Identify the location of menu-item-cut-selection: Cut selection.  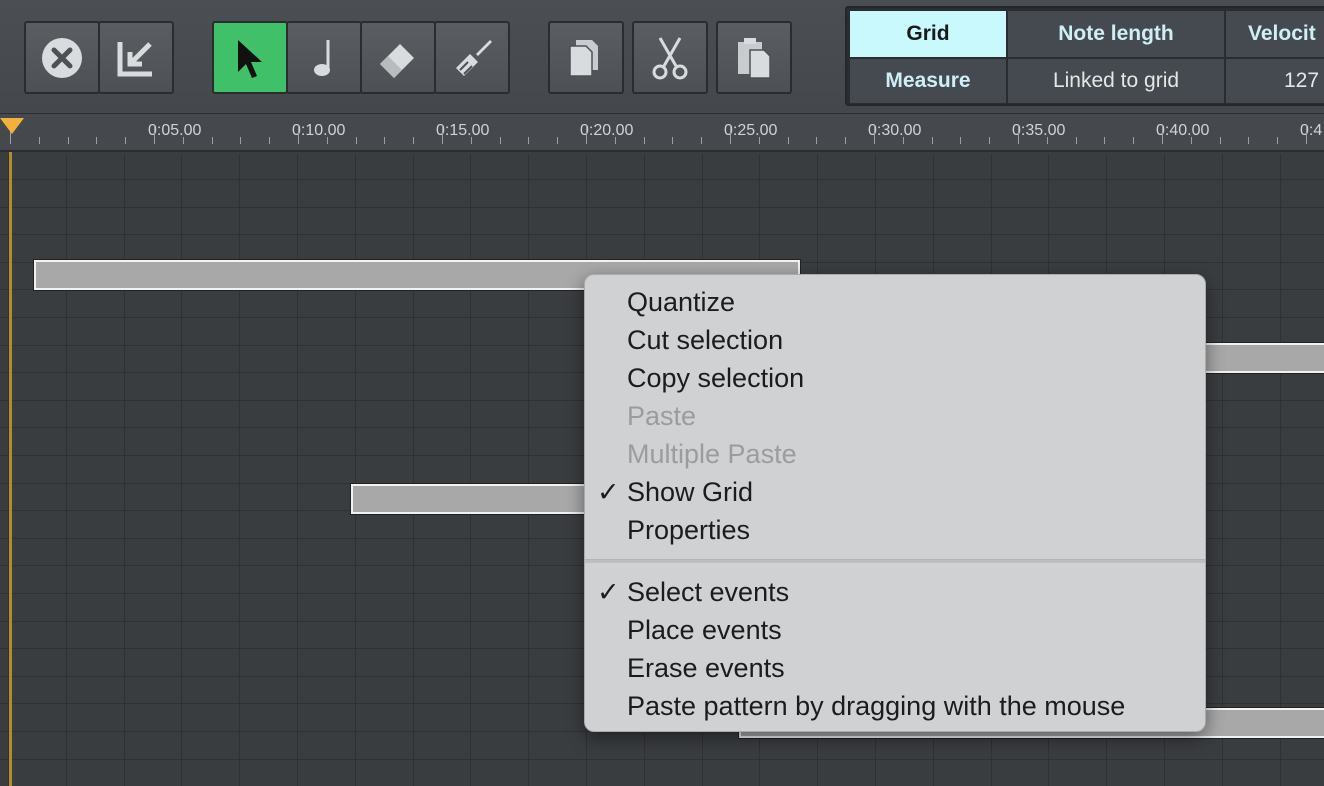
(705, 340).